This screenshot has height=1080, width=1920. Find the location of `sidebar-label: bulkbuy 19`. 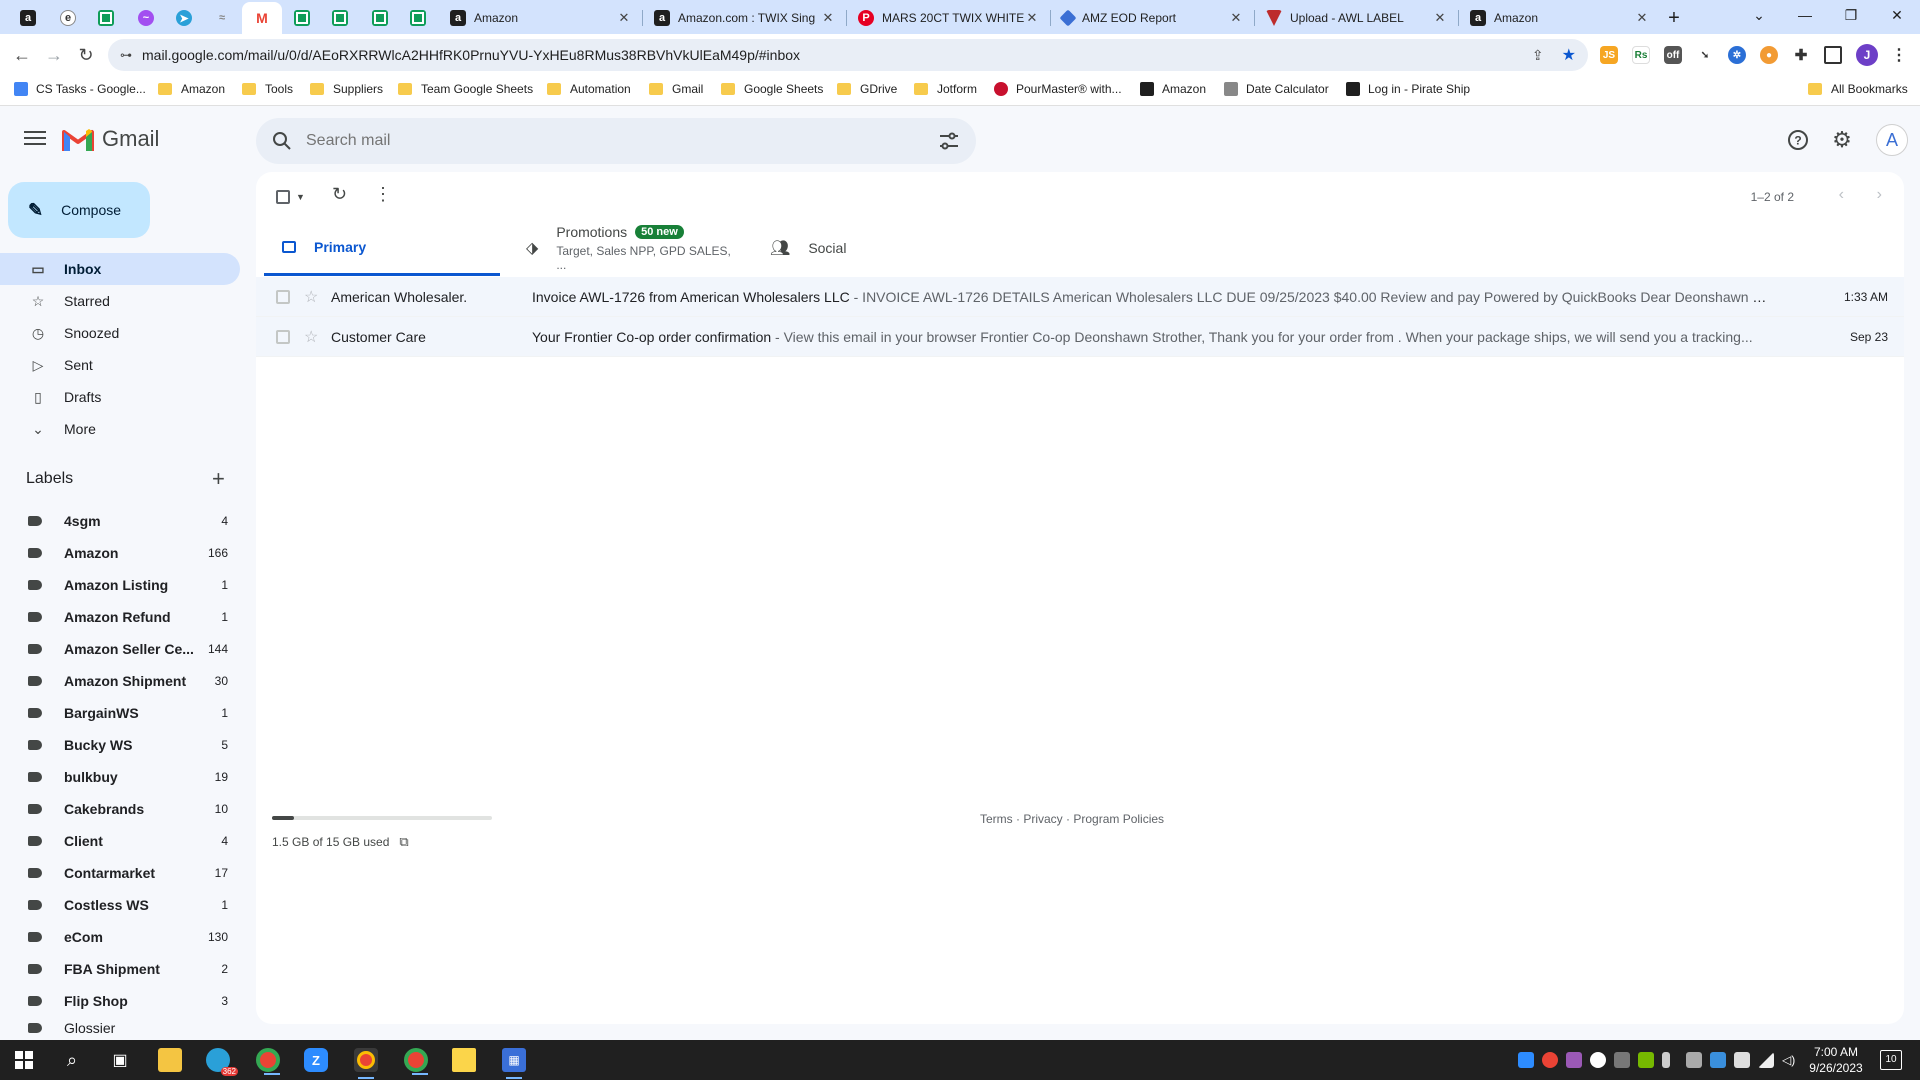

sidebar-label: bulkbuy 19 is located at coordinates (120, 777).